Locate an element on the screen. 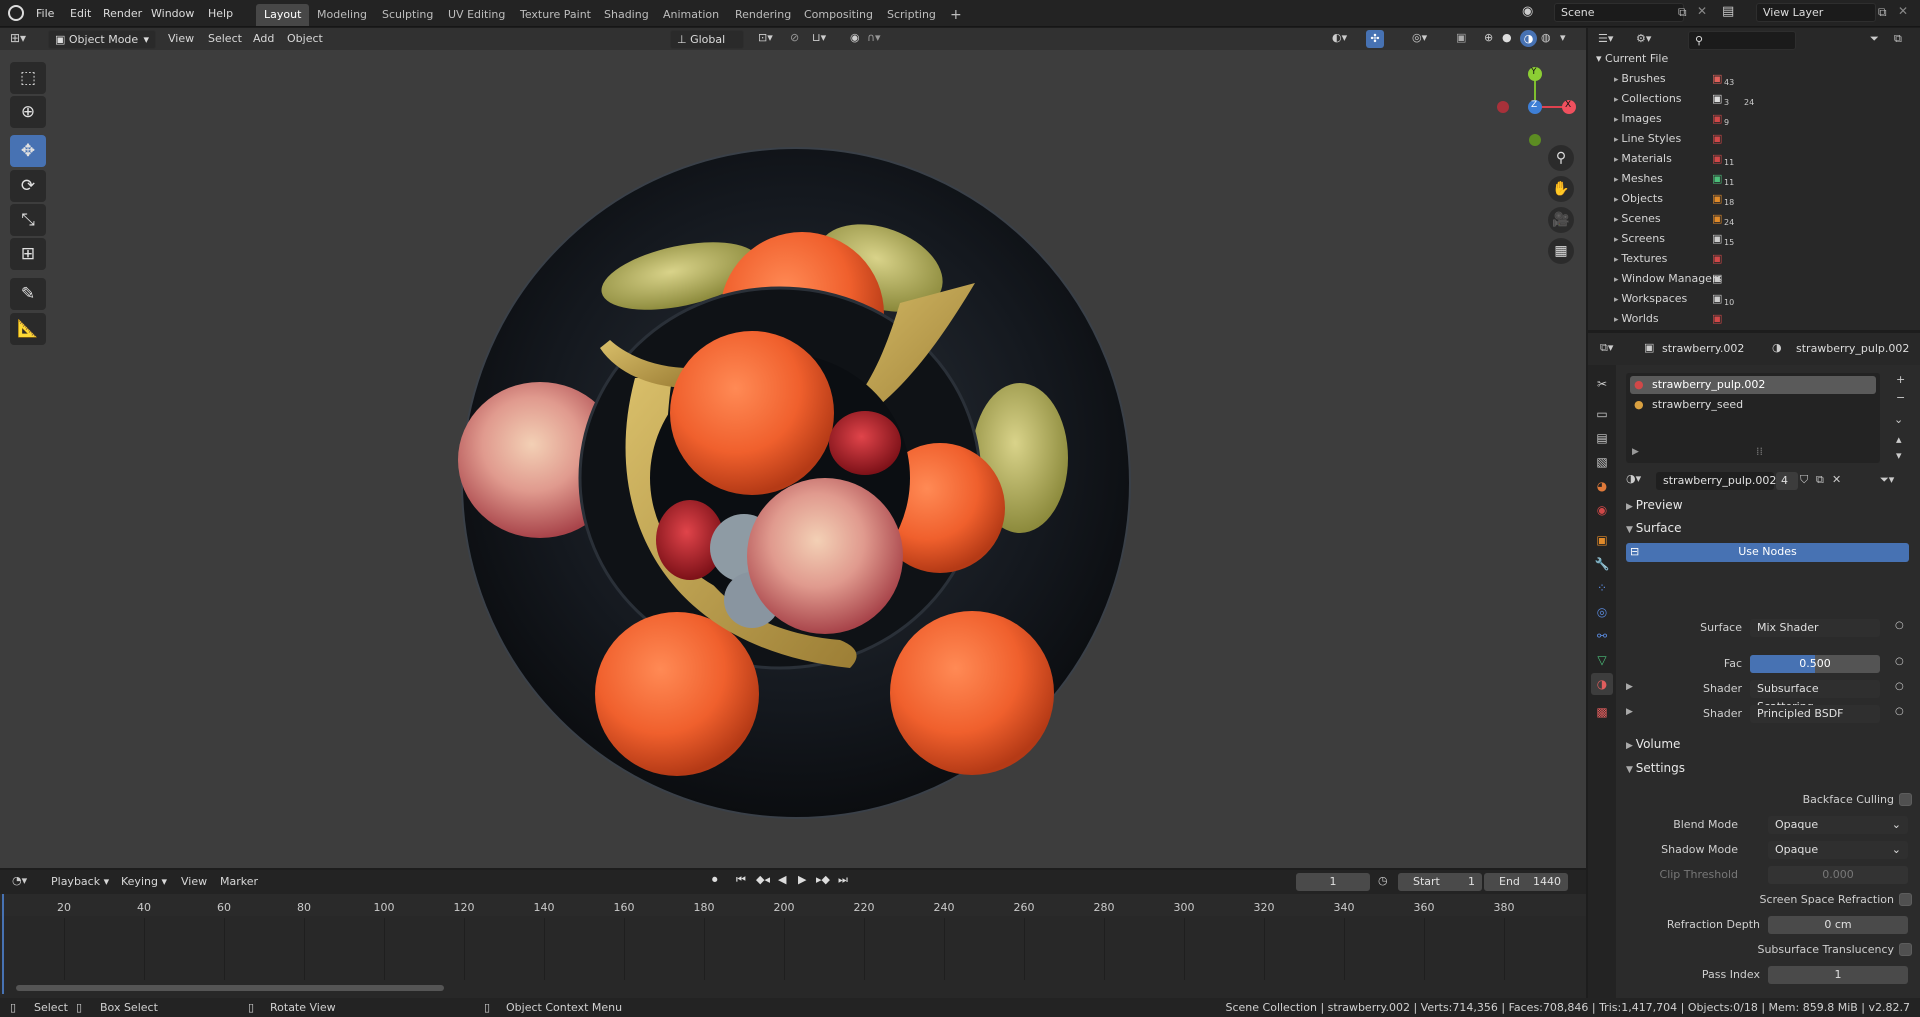 This screenshot has height=1017, width=1920. play-icon: ▶ is located at coordinates (802, 879).